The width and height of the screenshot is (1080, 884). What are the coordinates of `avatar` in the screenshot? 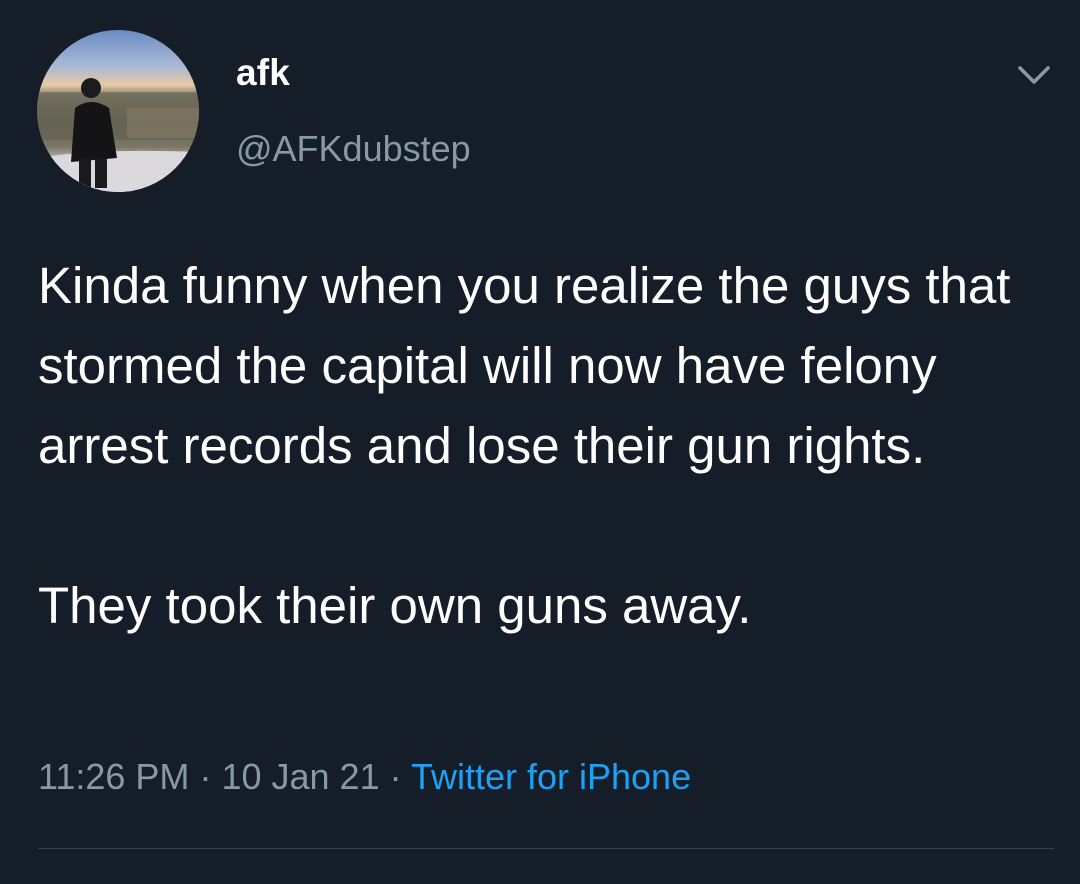 It's located at (118, 111).